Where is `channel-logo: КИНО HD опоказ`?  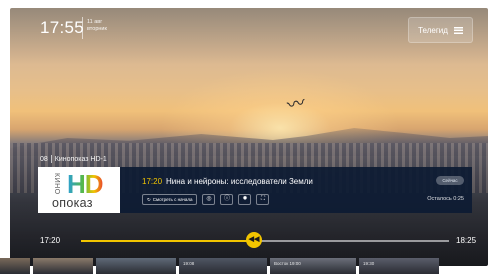 channel-logo: КИНО HD опоказ is located at coordinates (79, 190).